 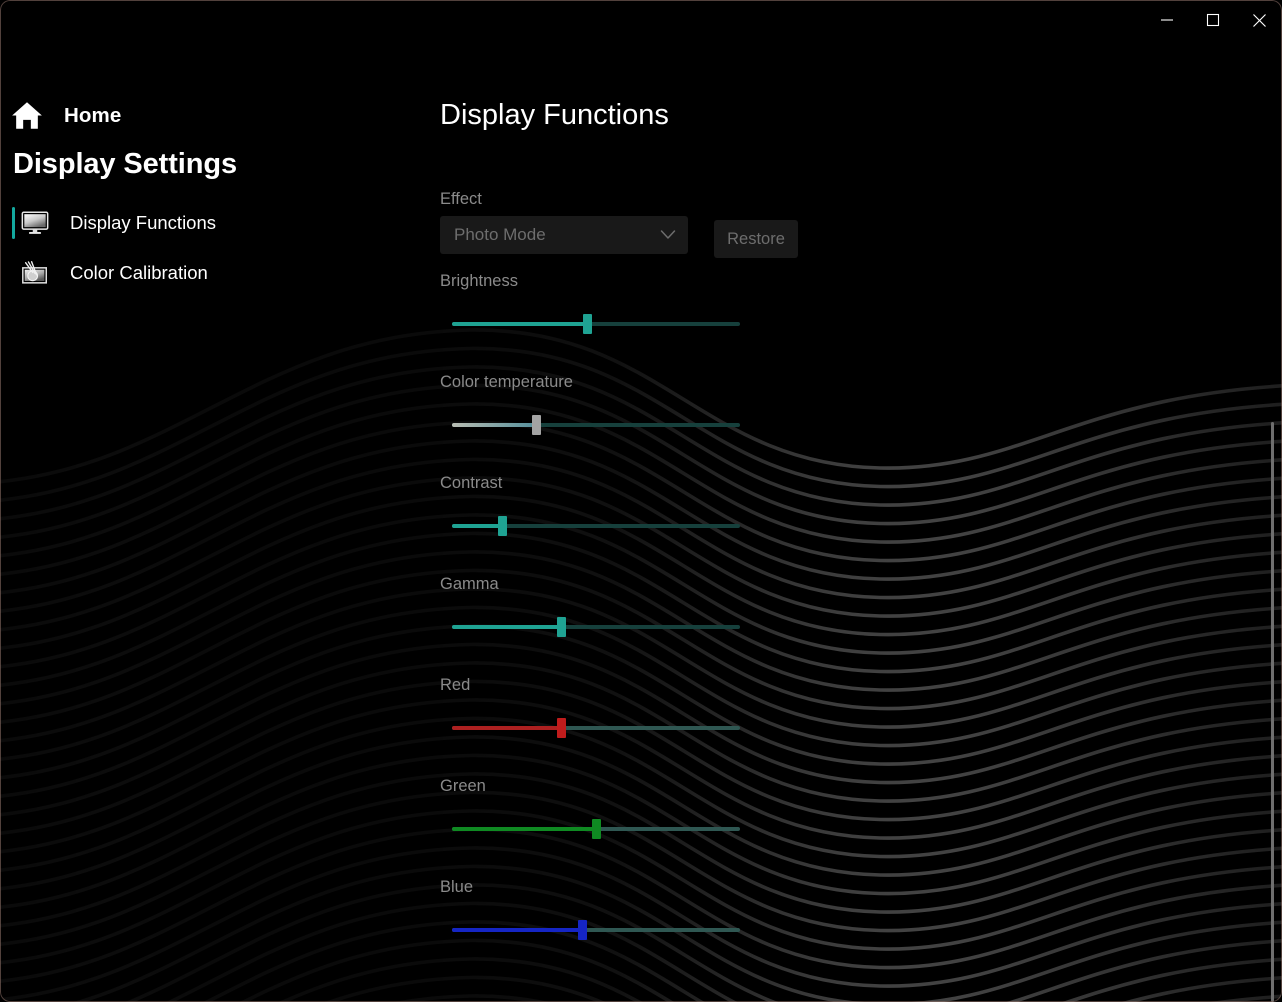 I want to click on slider-brightness, so click(x=596, y=324).